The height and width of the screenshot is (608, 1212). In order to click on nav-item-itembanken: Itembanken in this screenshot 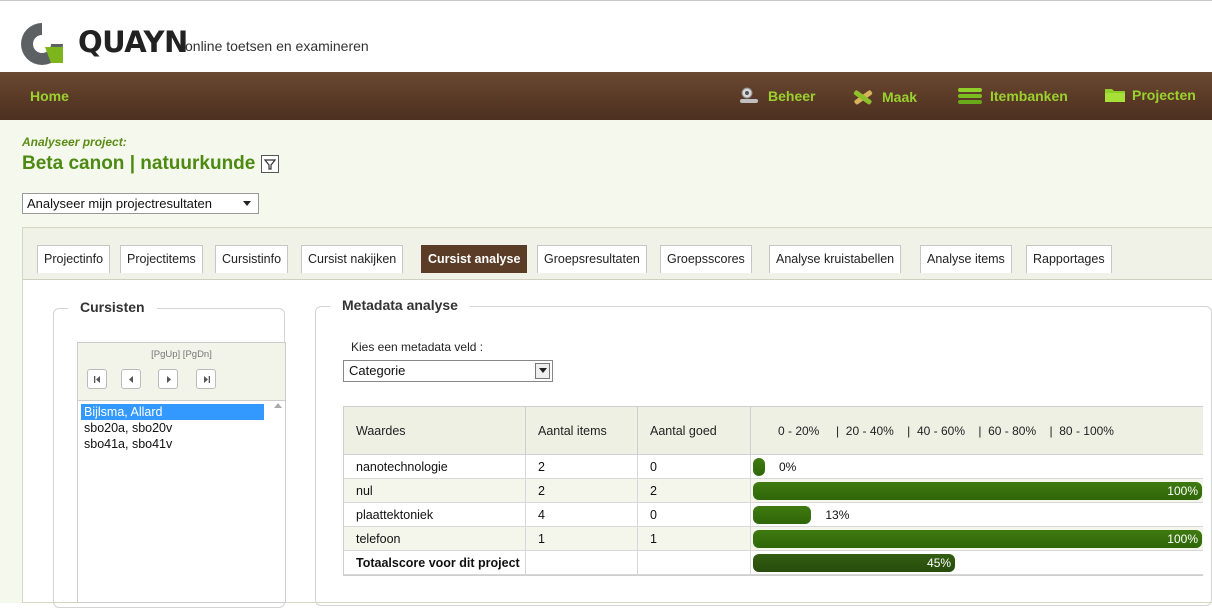, I will do `click(1012, 96)`.